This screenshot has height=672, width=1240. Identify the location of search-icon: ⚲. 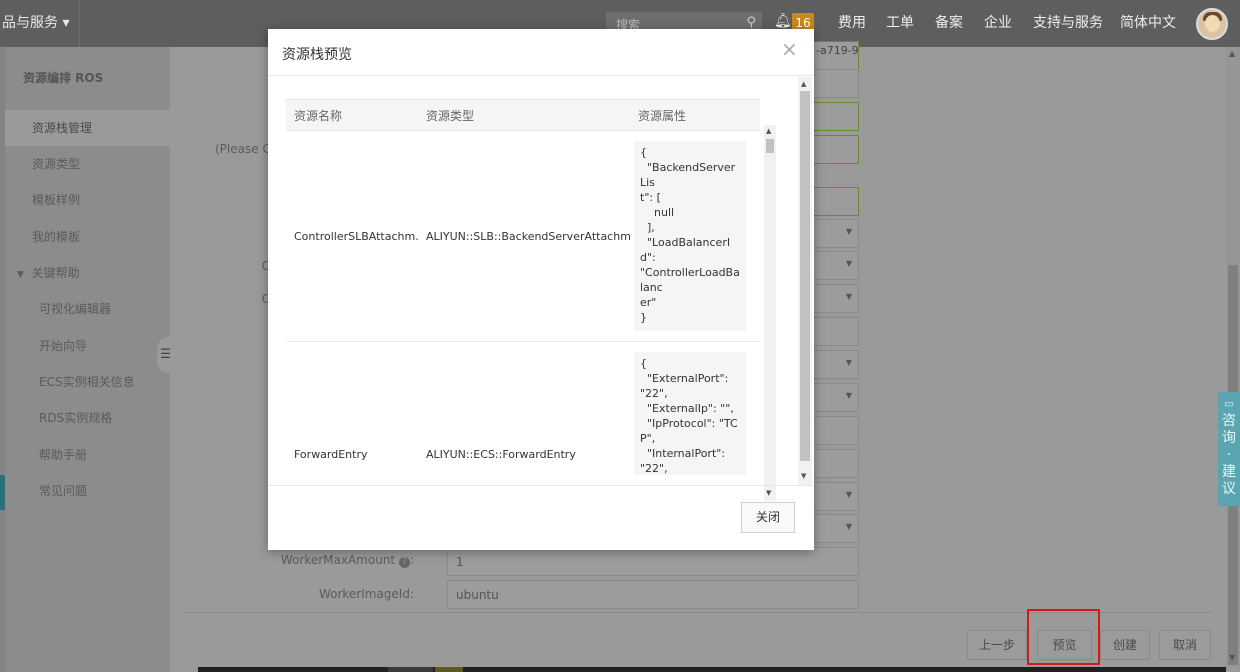
(751, 22).